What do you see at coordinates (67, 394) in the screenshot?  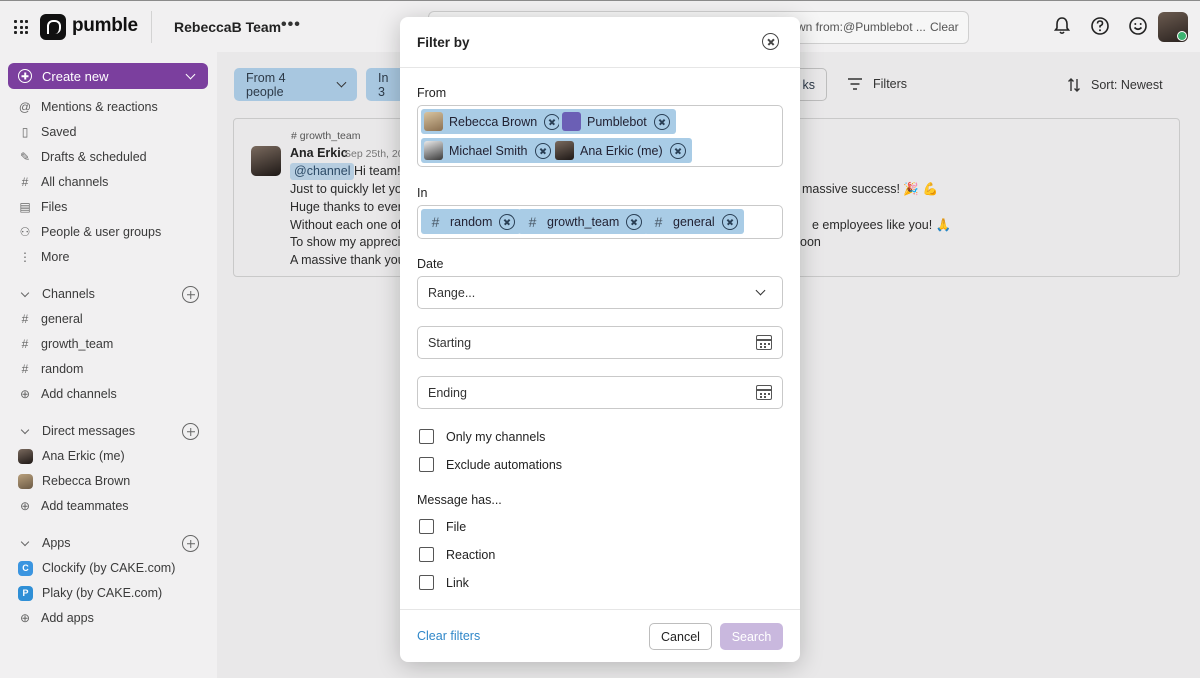 I see `add-channels-link: ⊕ Add channels` at bounding box center [67, 394].